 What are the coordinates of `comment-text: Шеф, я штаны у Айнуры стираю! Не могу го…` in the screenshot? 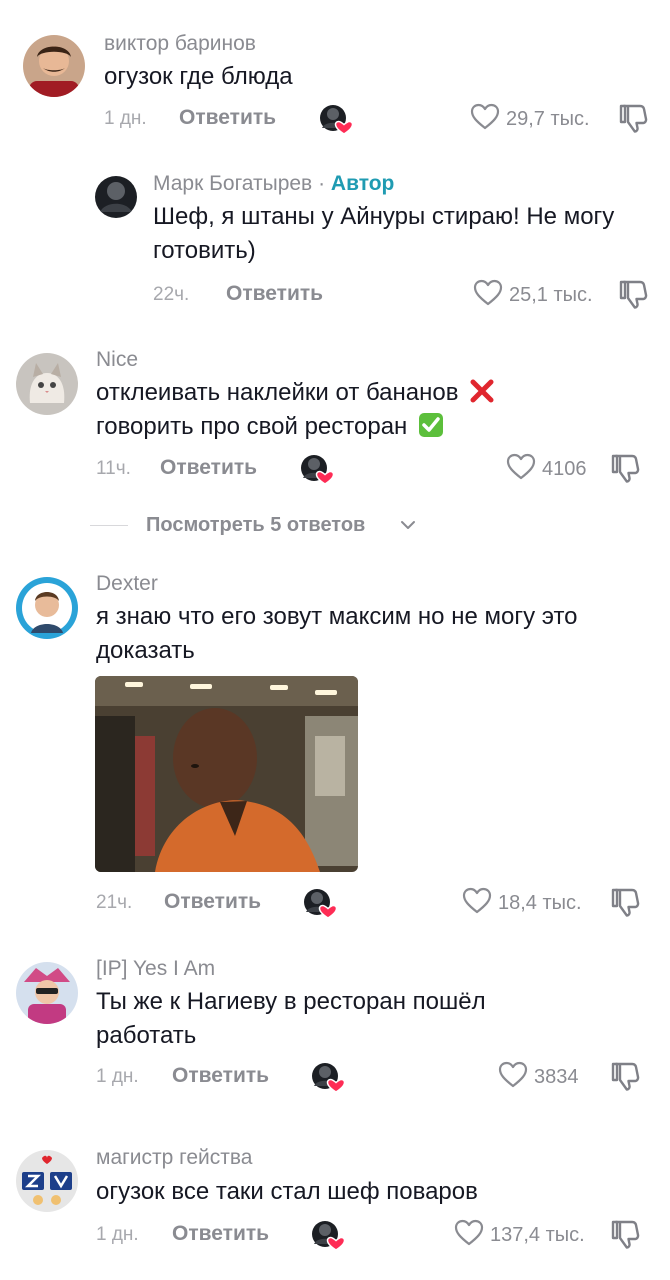 It's located at (384, 233).